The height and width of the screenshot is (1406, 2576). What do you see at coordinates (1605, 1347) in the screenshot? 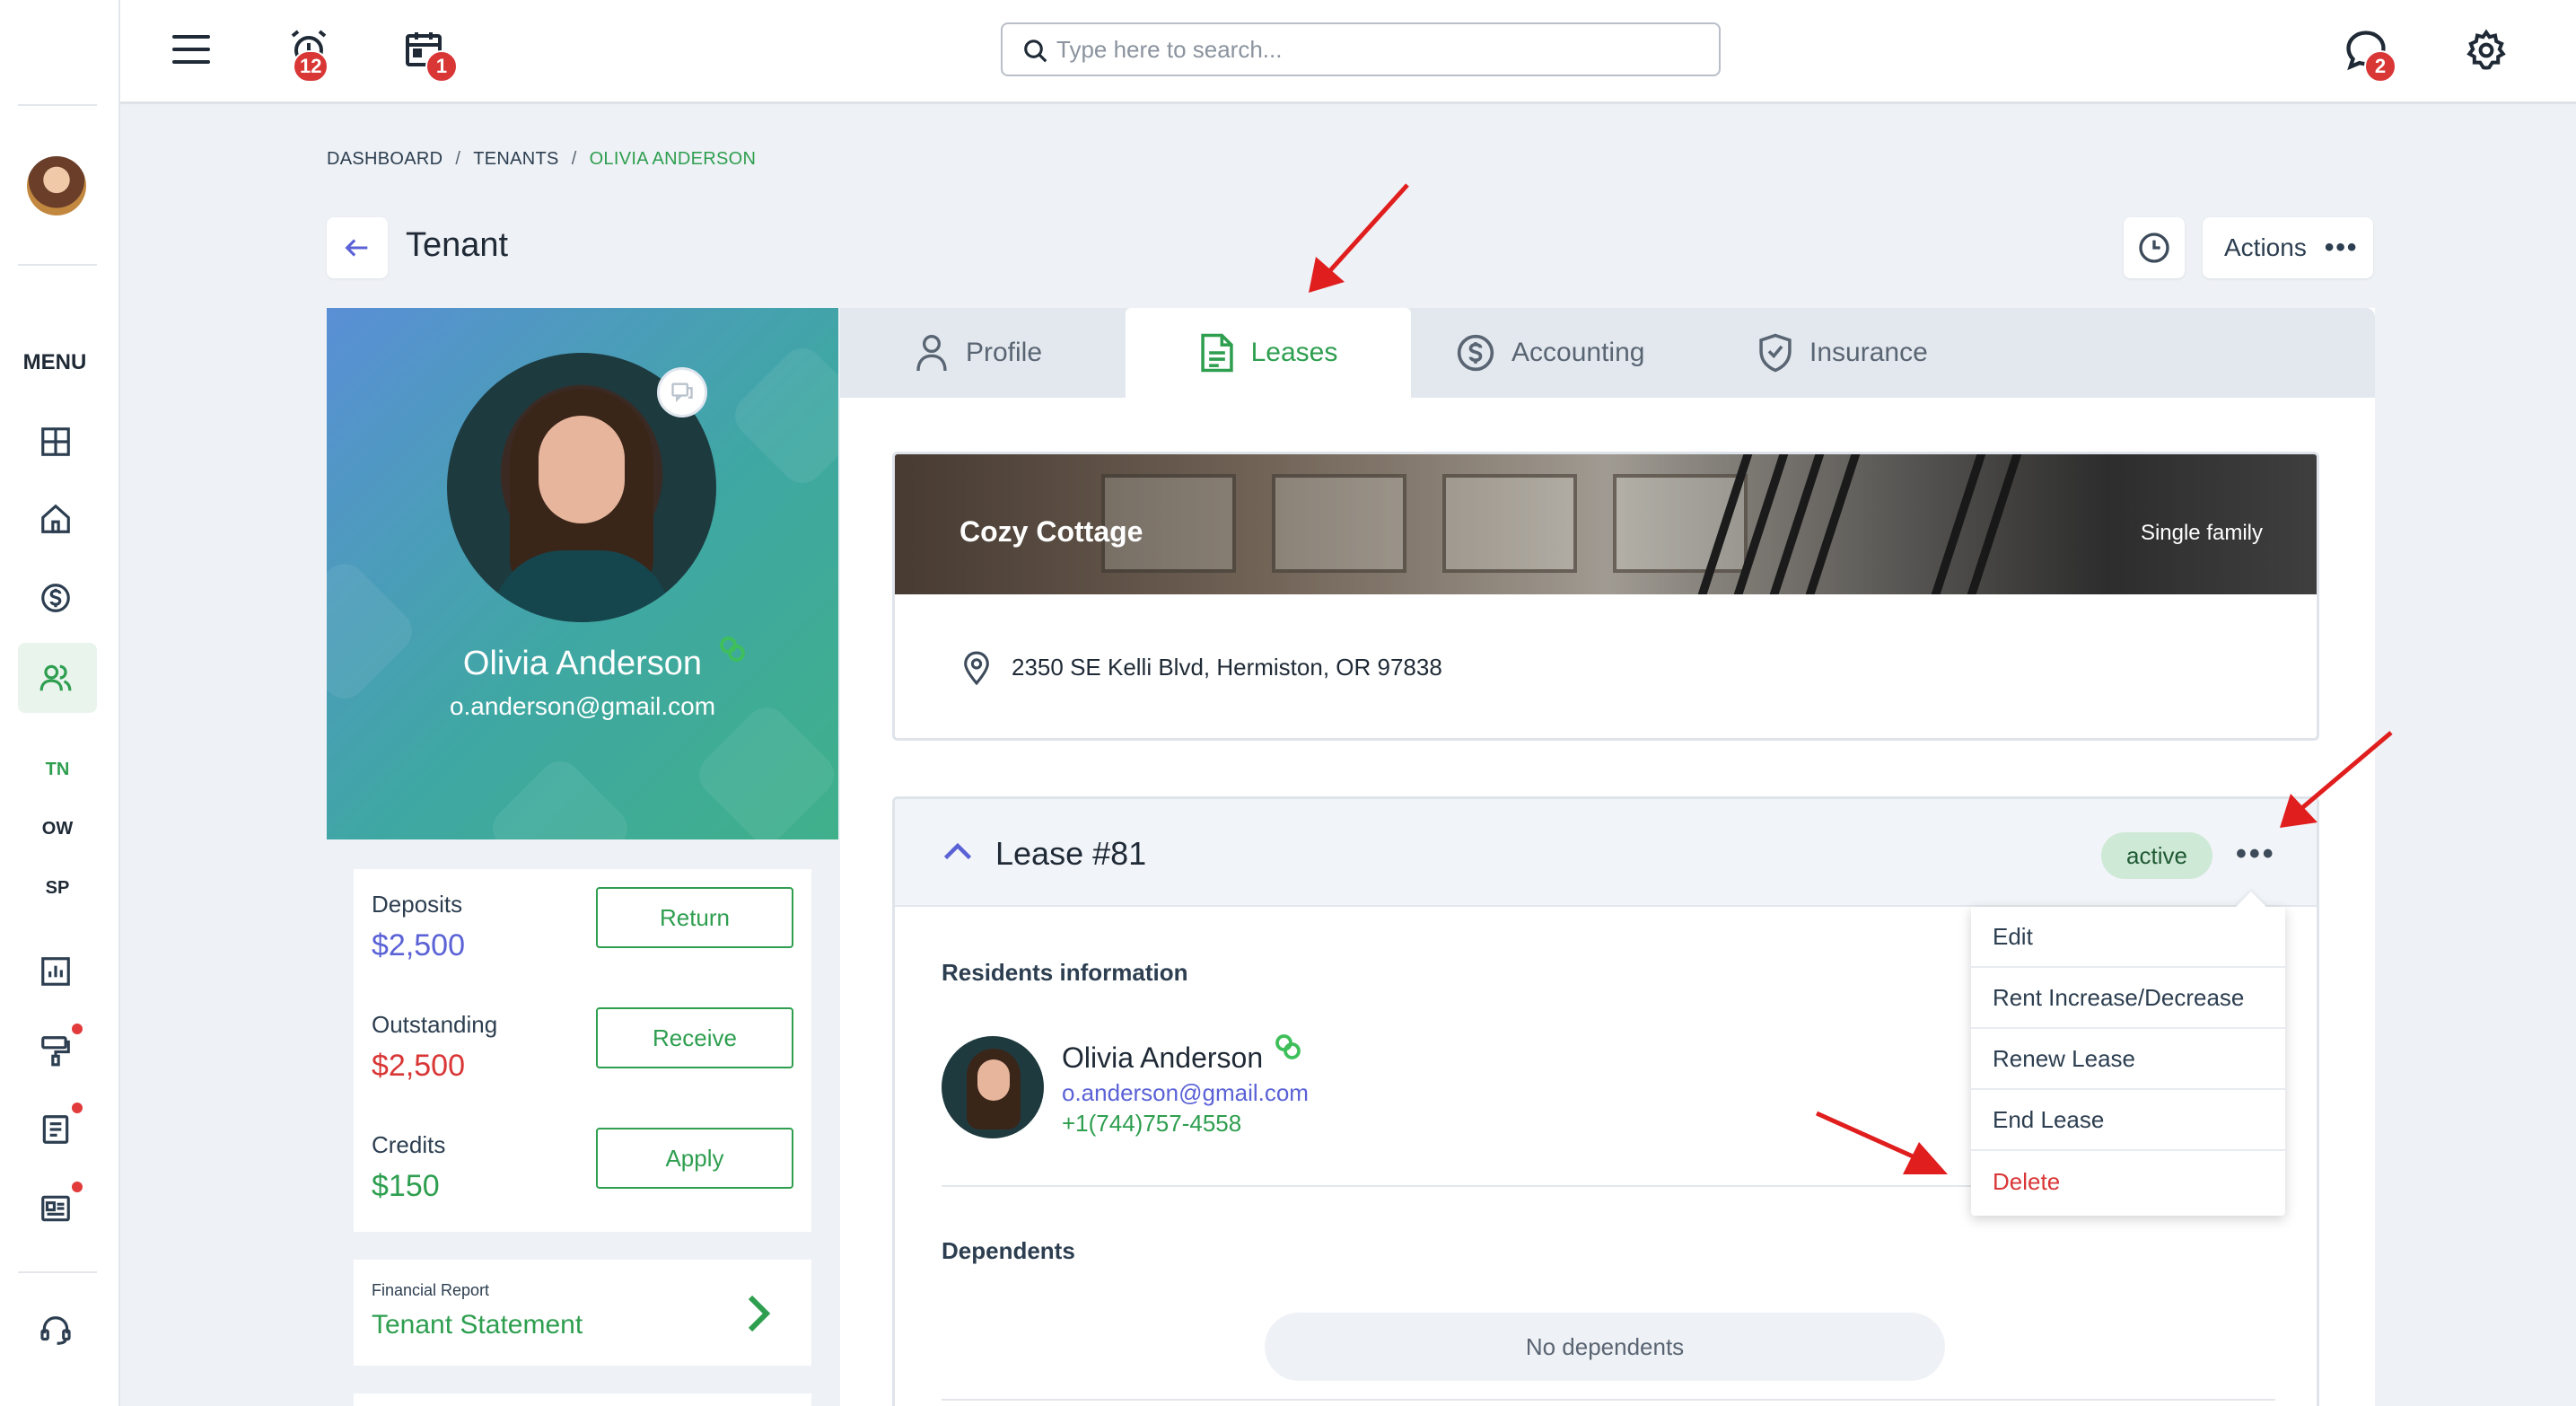
I see `no-dependents-message: No dependents` at bounding box center [1605, 1347].